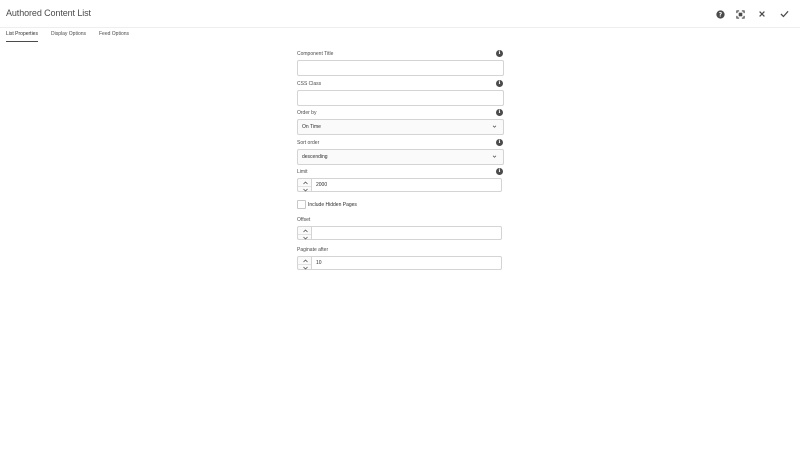  I want to click on paginate-after-input: 10, so click(406, 263).